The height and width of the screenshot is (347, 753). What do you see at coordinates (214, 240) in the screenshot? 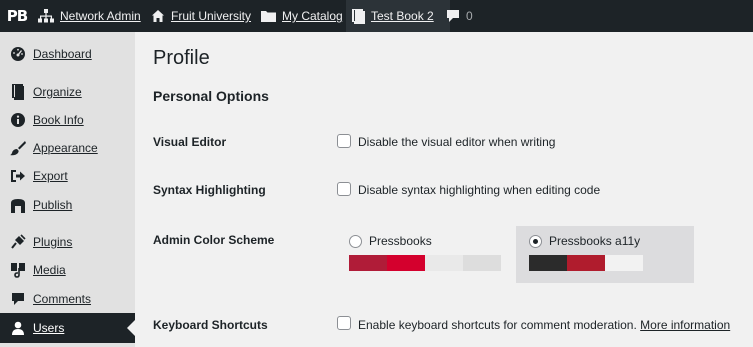
I see `admin-color-scheme-label: Admin Color Scheme` at bounding box center [214, 240].